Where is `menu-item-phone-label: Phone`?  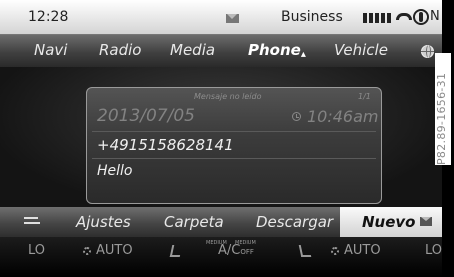
menu-item-phone-label: Phone is located at coordinates (274, 50).